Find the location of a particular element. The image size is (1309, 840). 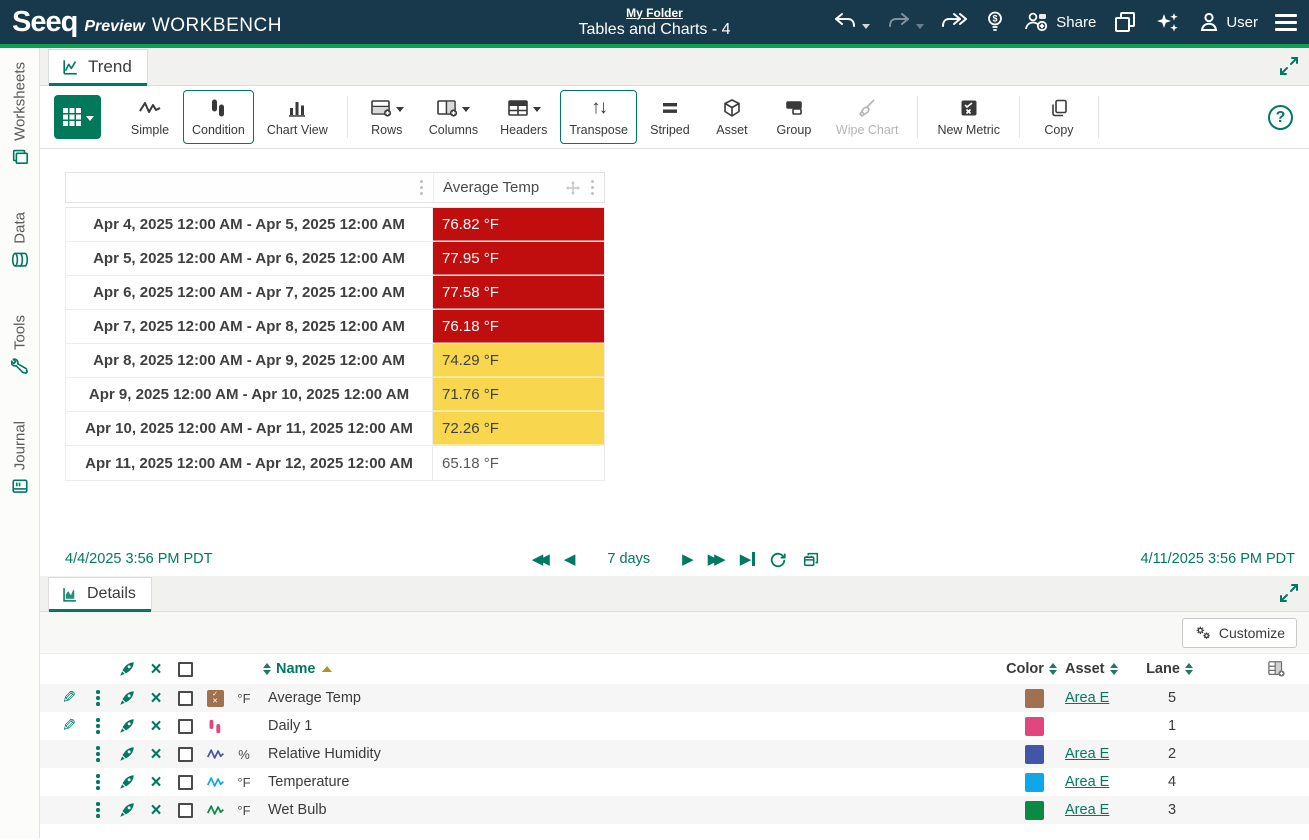

details-row: × % Relative Humidity Area E 2 is located at coordinates (674, 754).